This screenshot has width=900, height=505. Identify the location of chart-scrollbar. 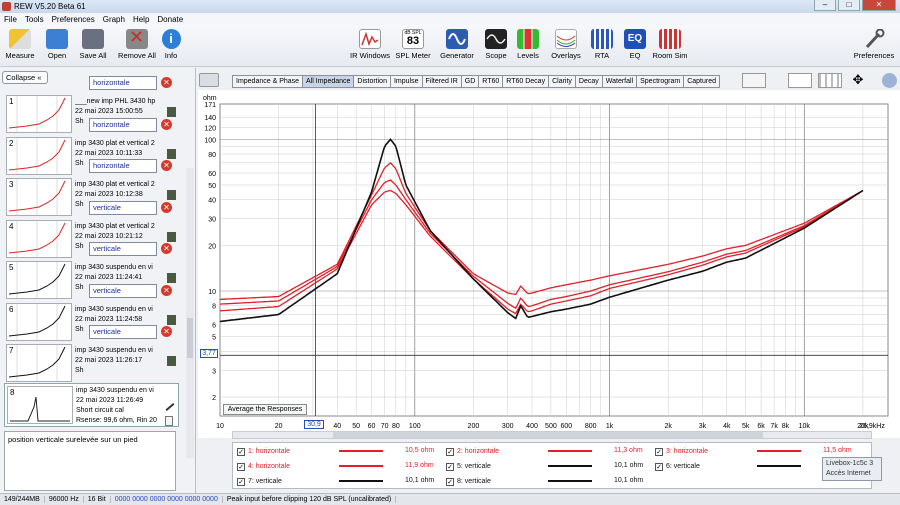
(552, 435).